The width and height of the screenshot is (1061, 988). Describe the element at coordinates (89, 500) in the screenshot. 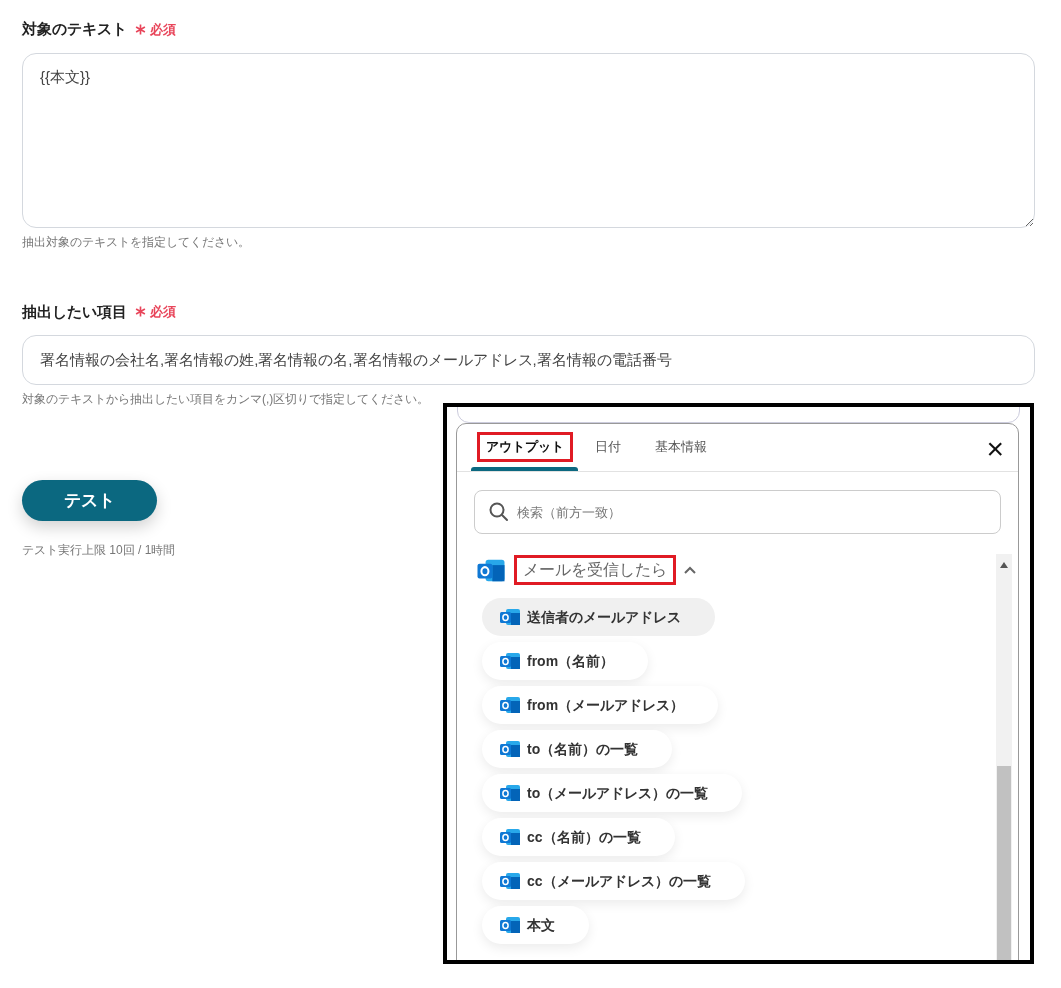

I see `test-button: テスト` at that location.